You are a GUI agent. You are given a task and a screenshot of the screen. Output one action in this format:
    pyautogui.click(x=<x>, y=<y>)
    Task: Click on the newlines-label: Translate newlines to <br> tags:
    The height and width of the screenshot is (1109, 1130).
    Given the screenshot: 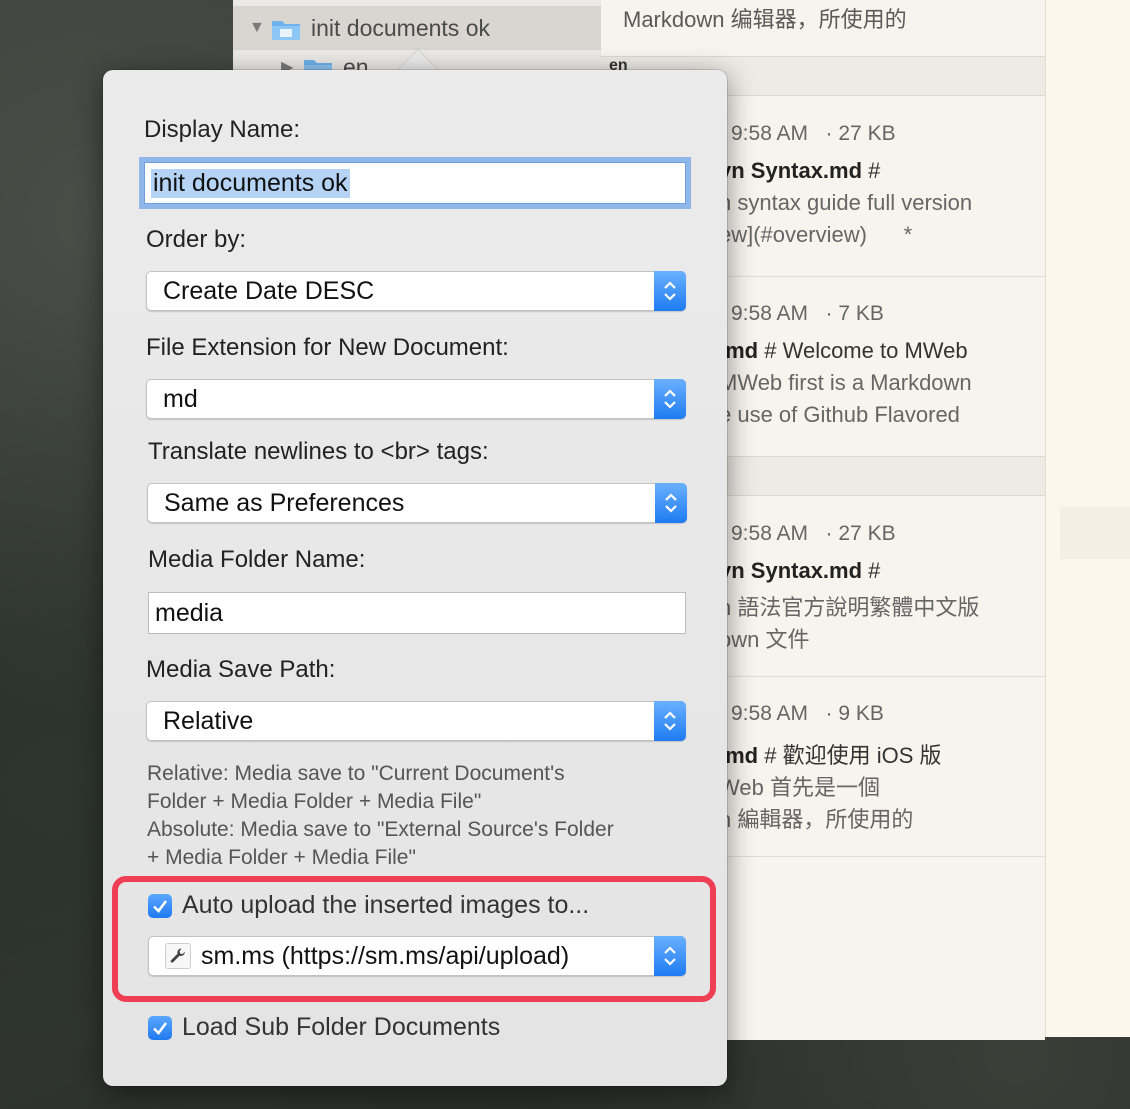 What is the action you would take?
    pyautogui.click(x=318, y=451)
    